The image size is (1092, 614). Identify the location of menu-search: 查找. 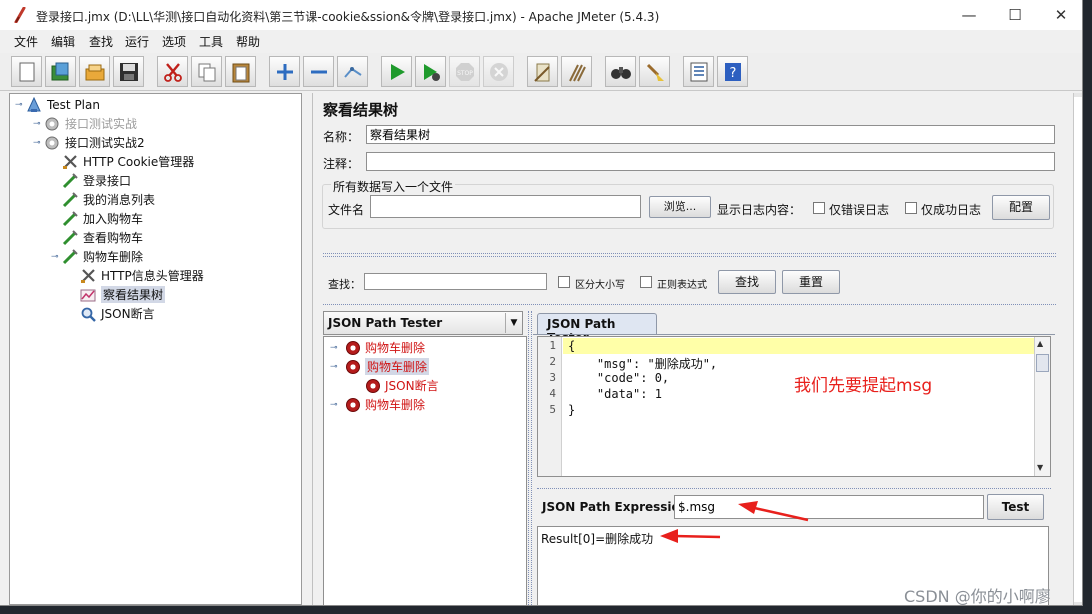
(101, 41).